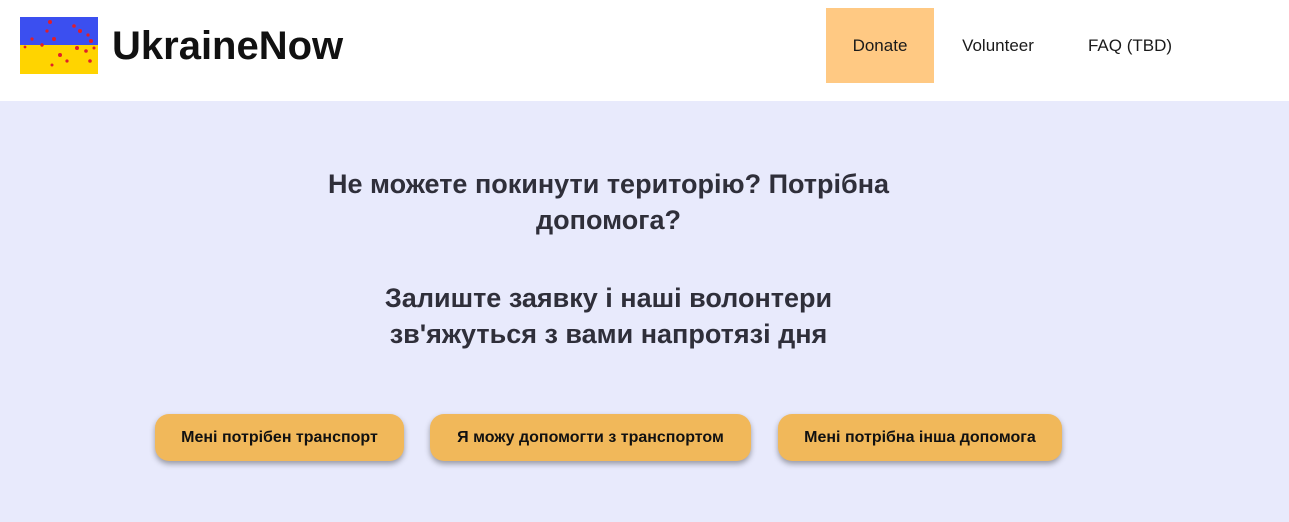 This screenshot has width=1289, height=522. Describe the element at coordinates (608, 334) in the screenshot. I see `hero-subline-line-2: зв'яжуться з вами напротязі дня` at that location.